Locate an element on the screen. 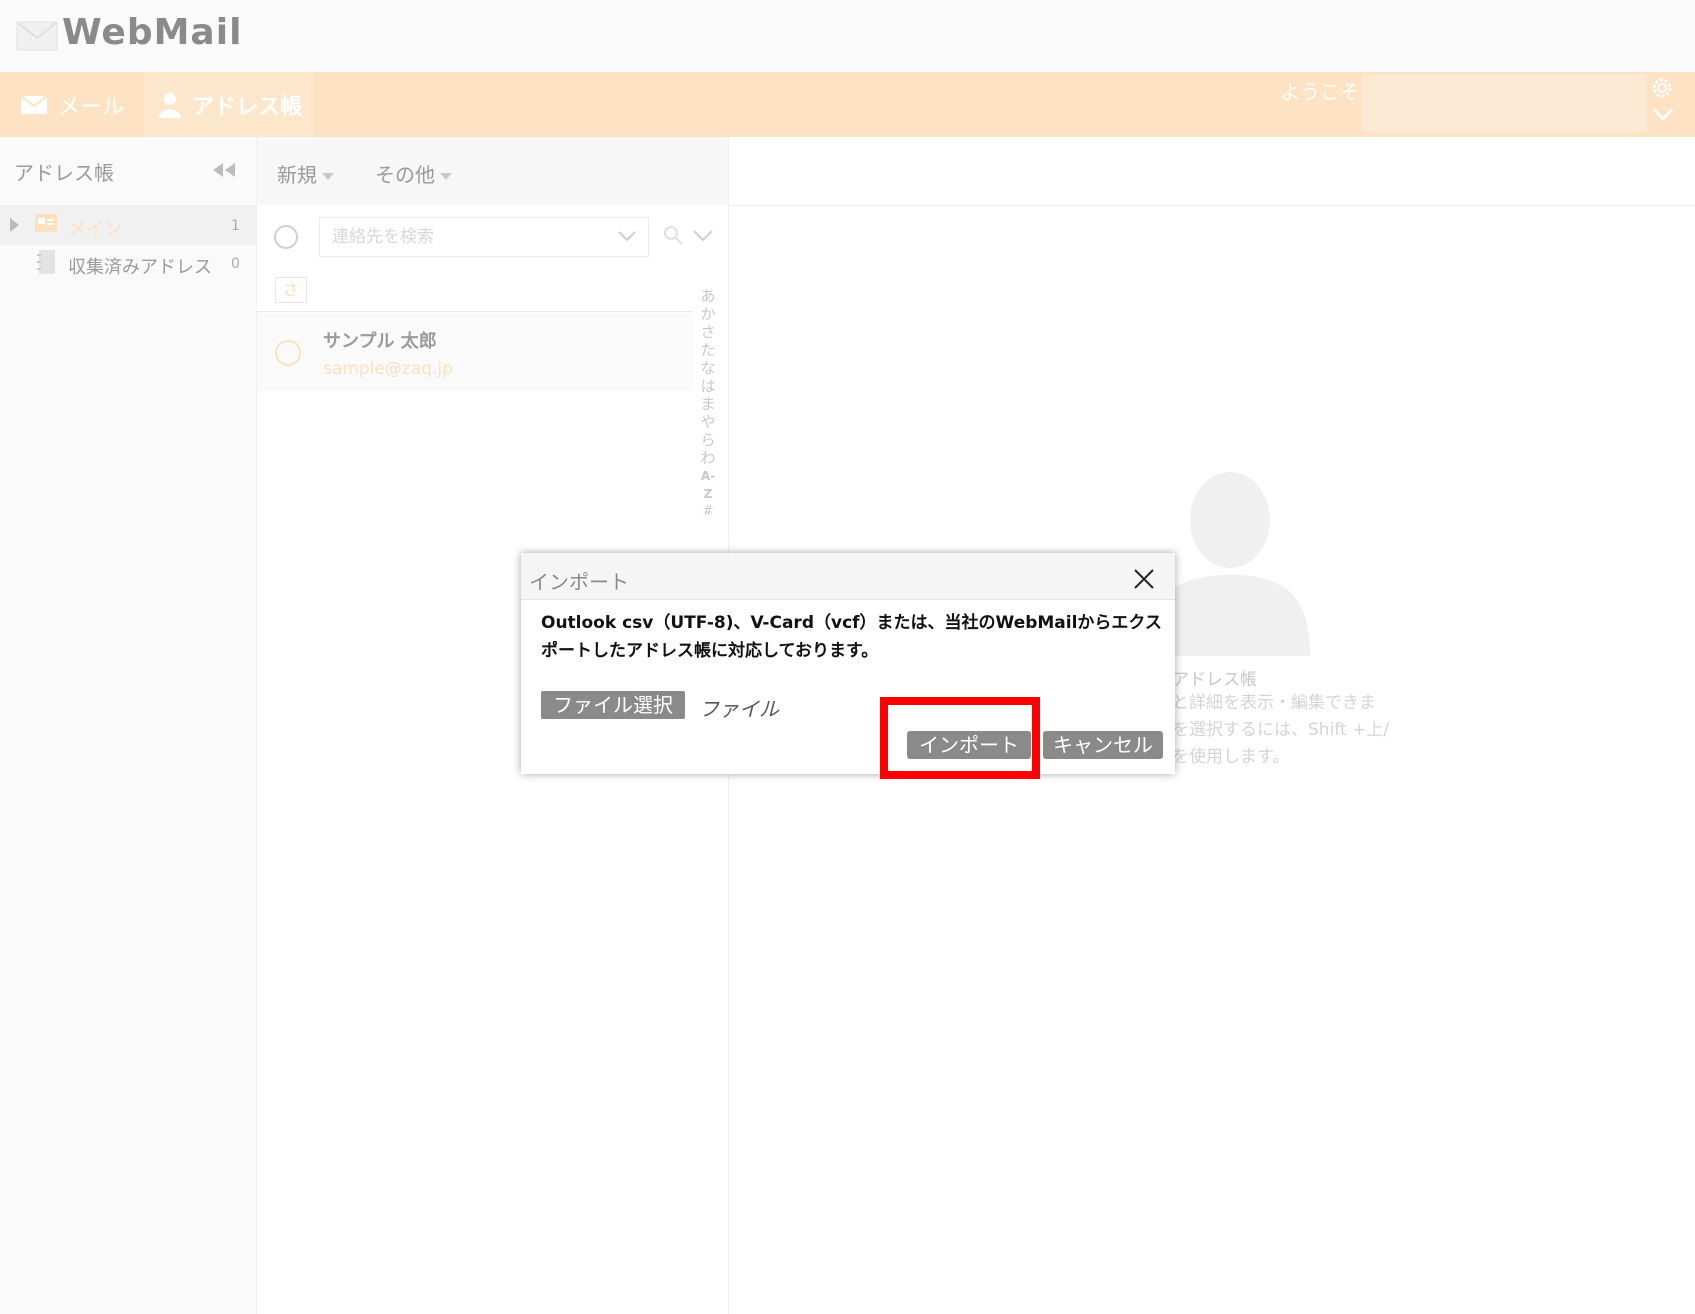 The width and height of the screenshot is (1695, 1314). collapse-sidebar-icon is located at coordinates (224, 170).